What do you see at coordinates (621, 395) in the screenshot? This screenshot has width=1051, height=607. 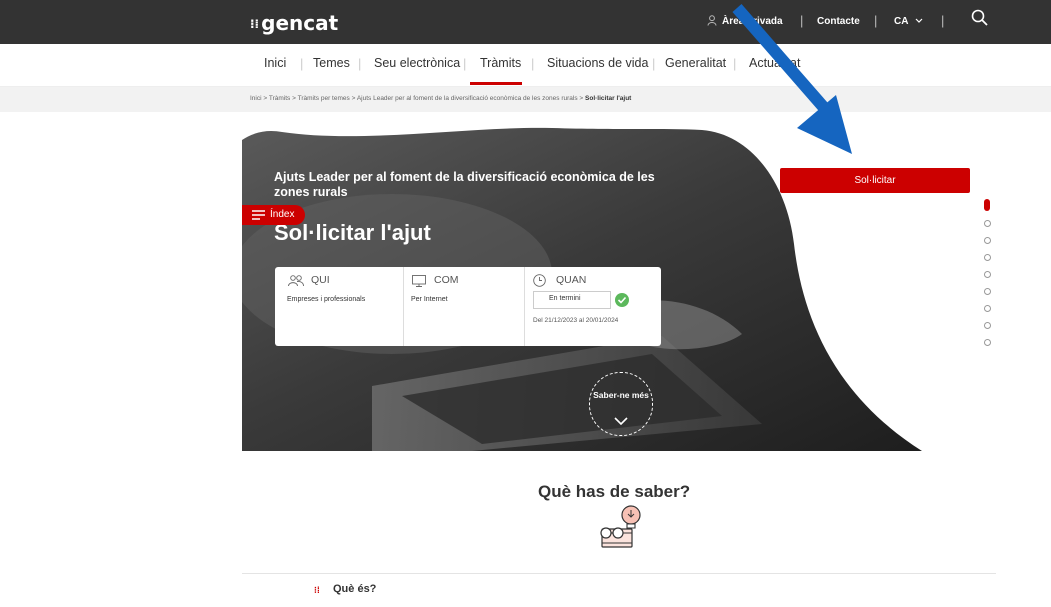 I see `saber-mes-label: Saber-ne més` at bounding box center [621, 395].